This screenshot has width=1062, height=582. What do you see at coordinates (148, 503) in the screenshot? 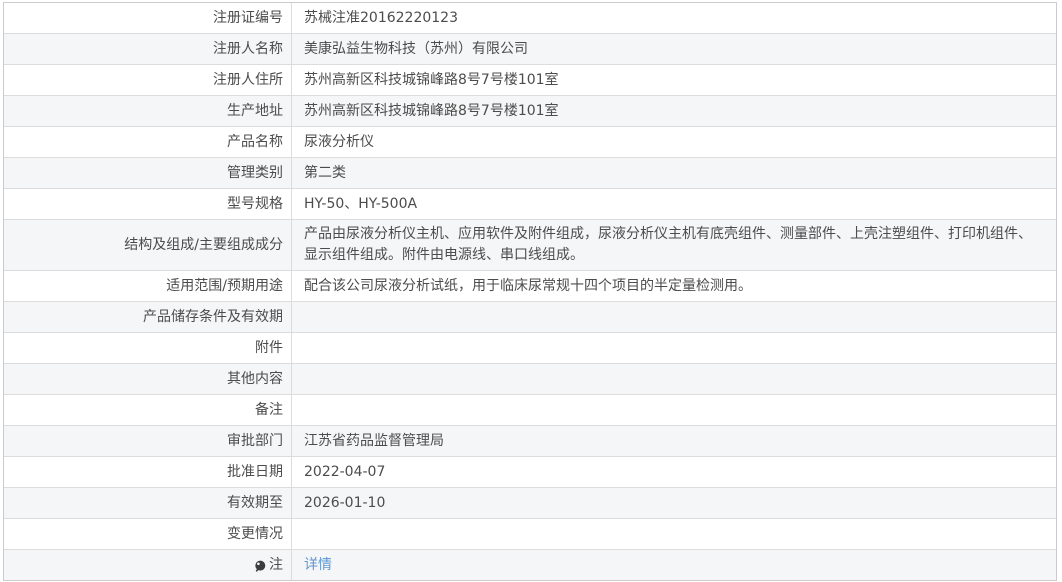
I see `row-label: 有效期至` at bounding box center [148, 503].